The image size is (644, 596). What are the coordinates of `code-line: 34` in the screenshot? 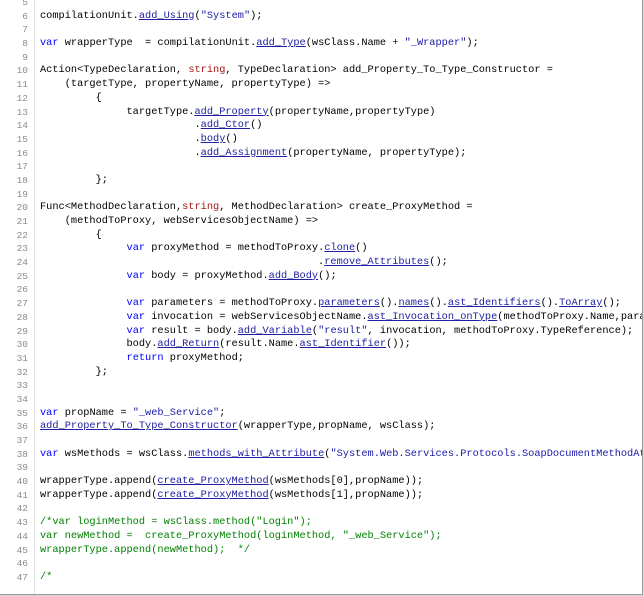 It's located at (321, 400).